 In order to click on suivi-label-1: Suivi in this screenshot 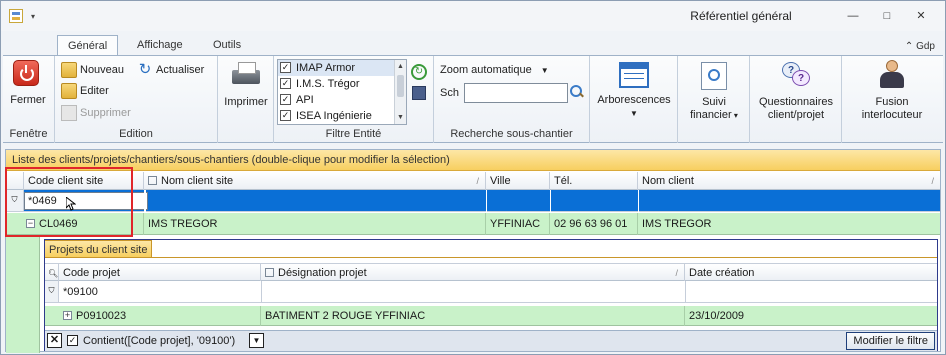, I will do `click(714, 102)`.